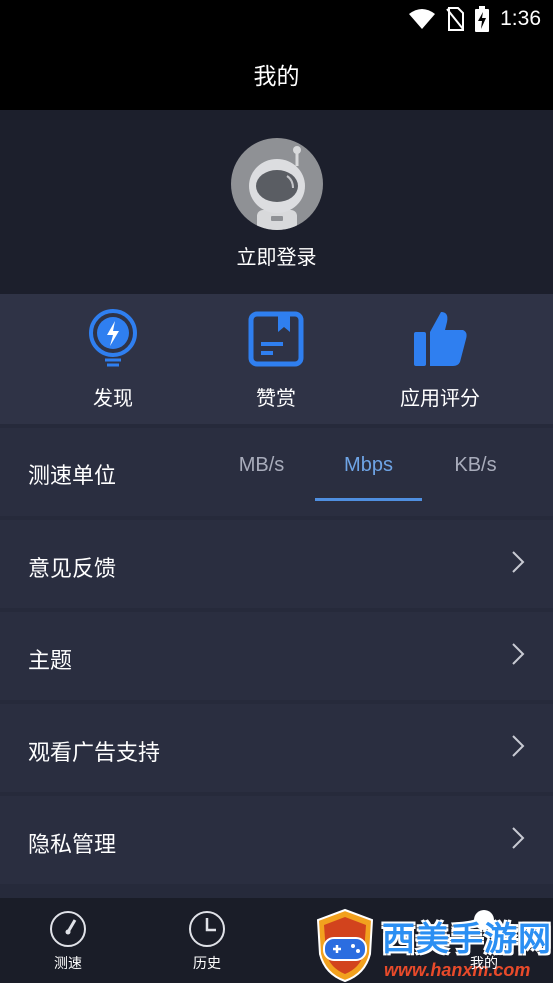 The width and height of the screenshot is (553, 983). I want to click on reward-label: 赞赏, so click(276, 398).